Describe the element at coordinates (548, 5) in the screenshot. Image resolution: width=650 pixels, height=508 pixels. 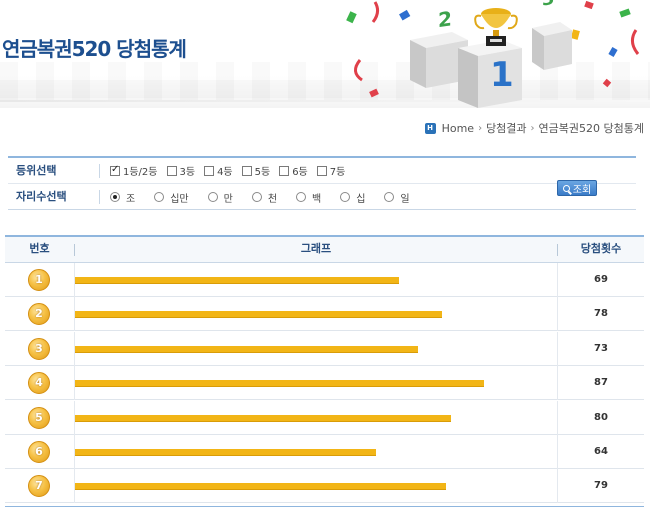
I see `svg-text: 3` at that location.